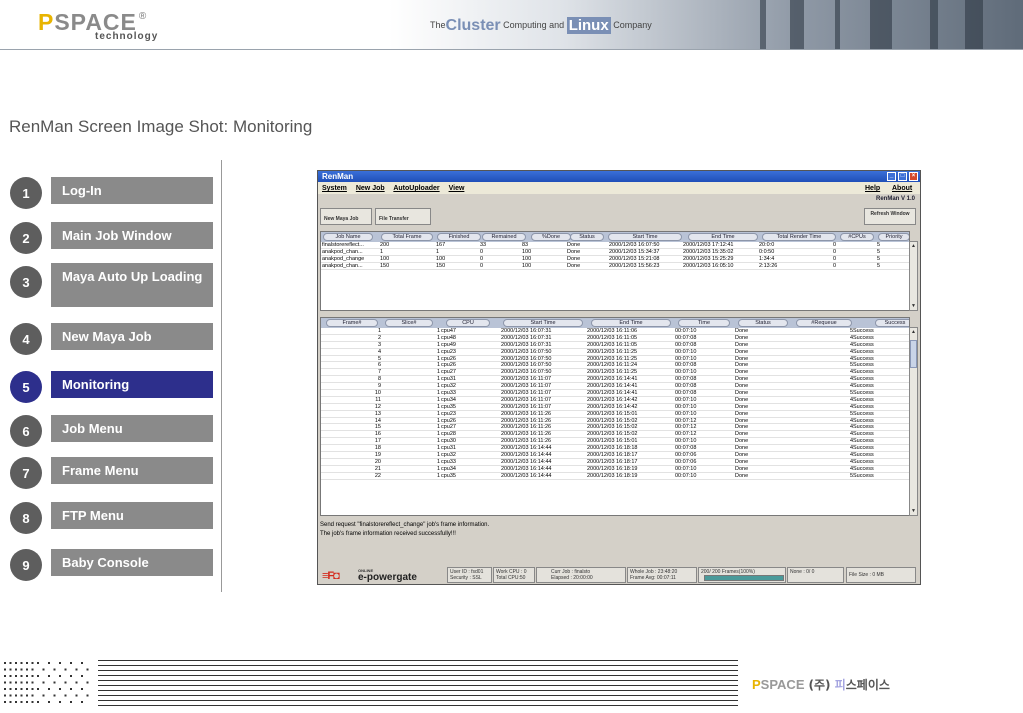  I want to click on column-header: Total Frame, so click(407, 237).